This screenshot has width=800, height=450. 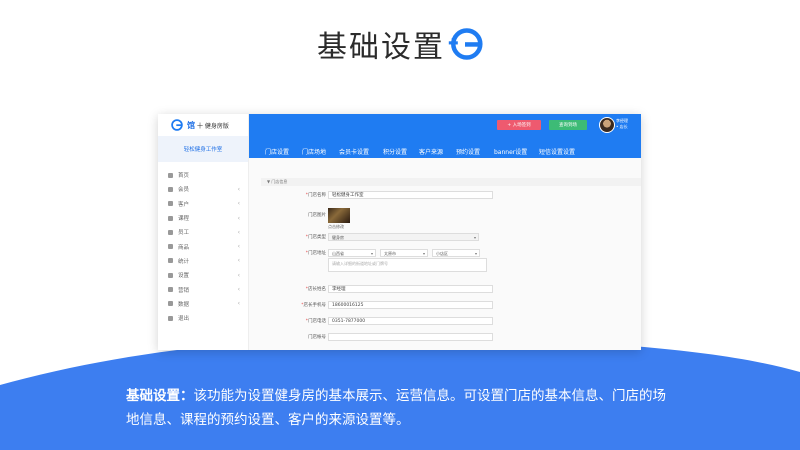 What do you see at coordinates (203, 204) in the screenshot?
I see `sidebar-item-2: 客户 ‹` at bounding box center [203, 204].